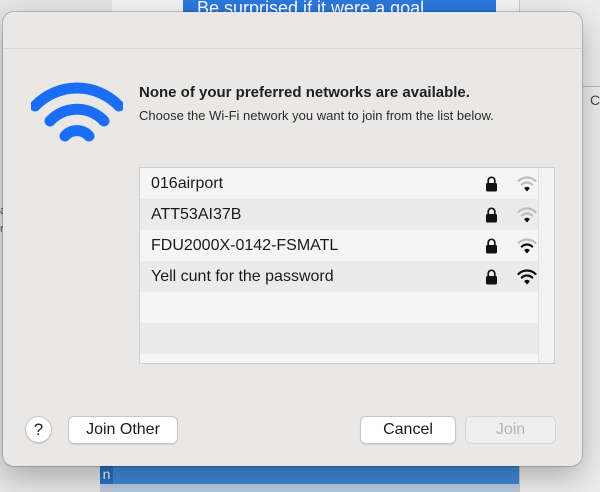  I want to click on background-panel-letter: C, so click(595, 100).